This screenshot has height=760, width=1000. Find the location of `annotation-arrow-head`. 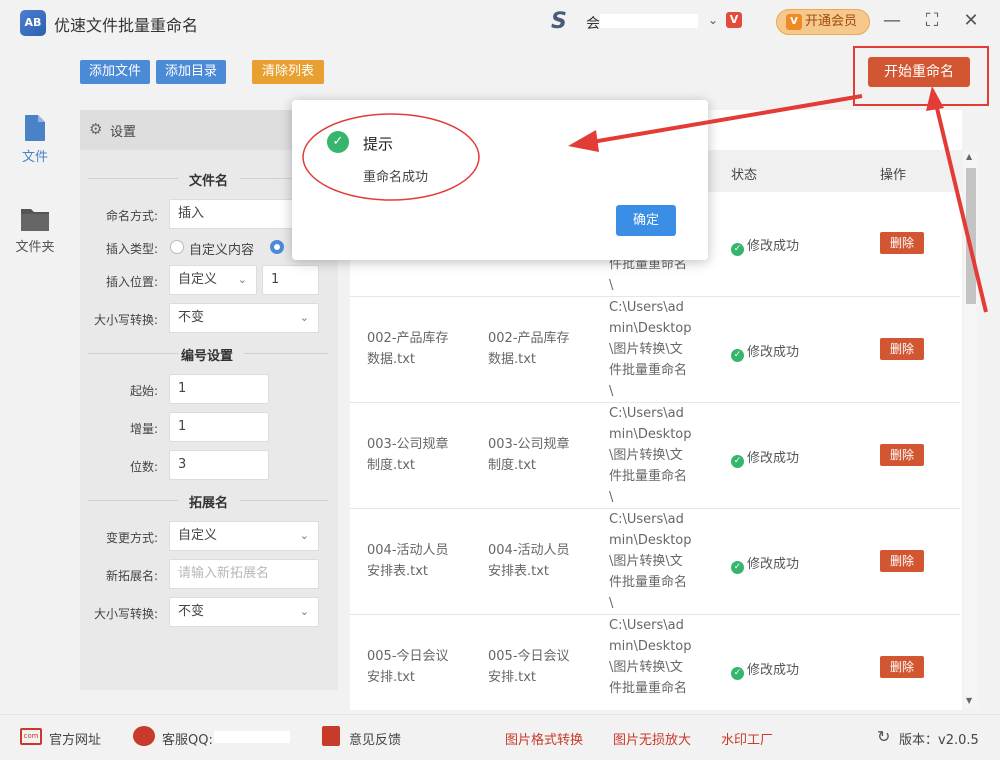

annotation-arrow-head is located at coordinates (583, 141).